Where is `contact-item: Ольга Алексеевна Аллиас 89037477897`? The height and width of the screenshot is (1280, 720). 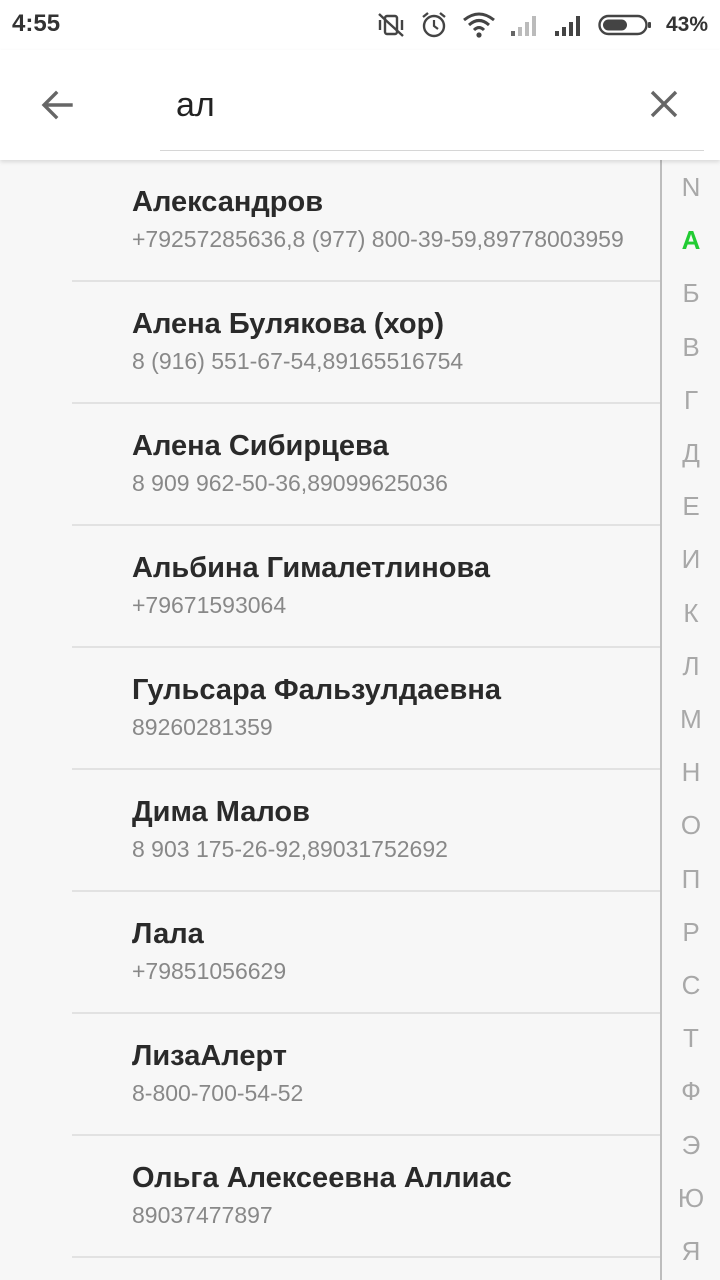 contact-item: Ольга Алексеевна Аллиас 89037477897 is located at coordinates (330, 1197).